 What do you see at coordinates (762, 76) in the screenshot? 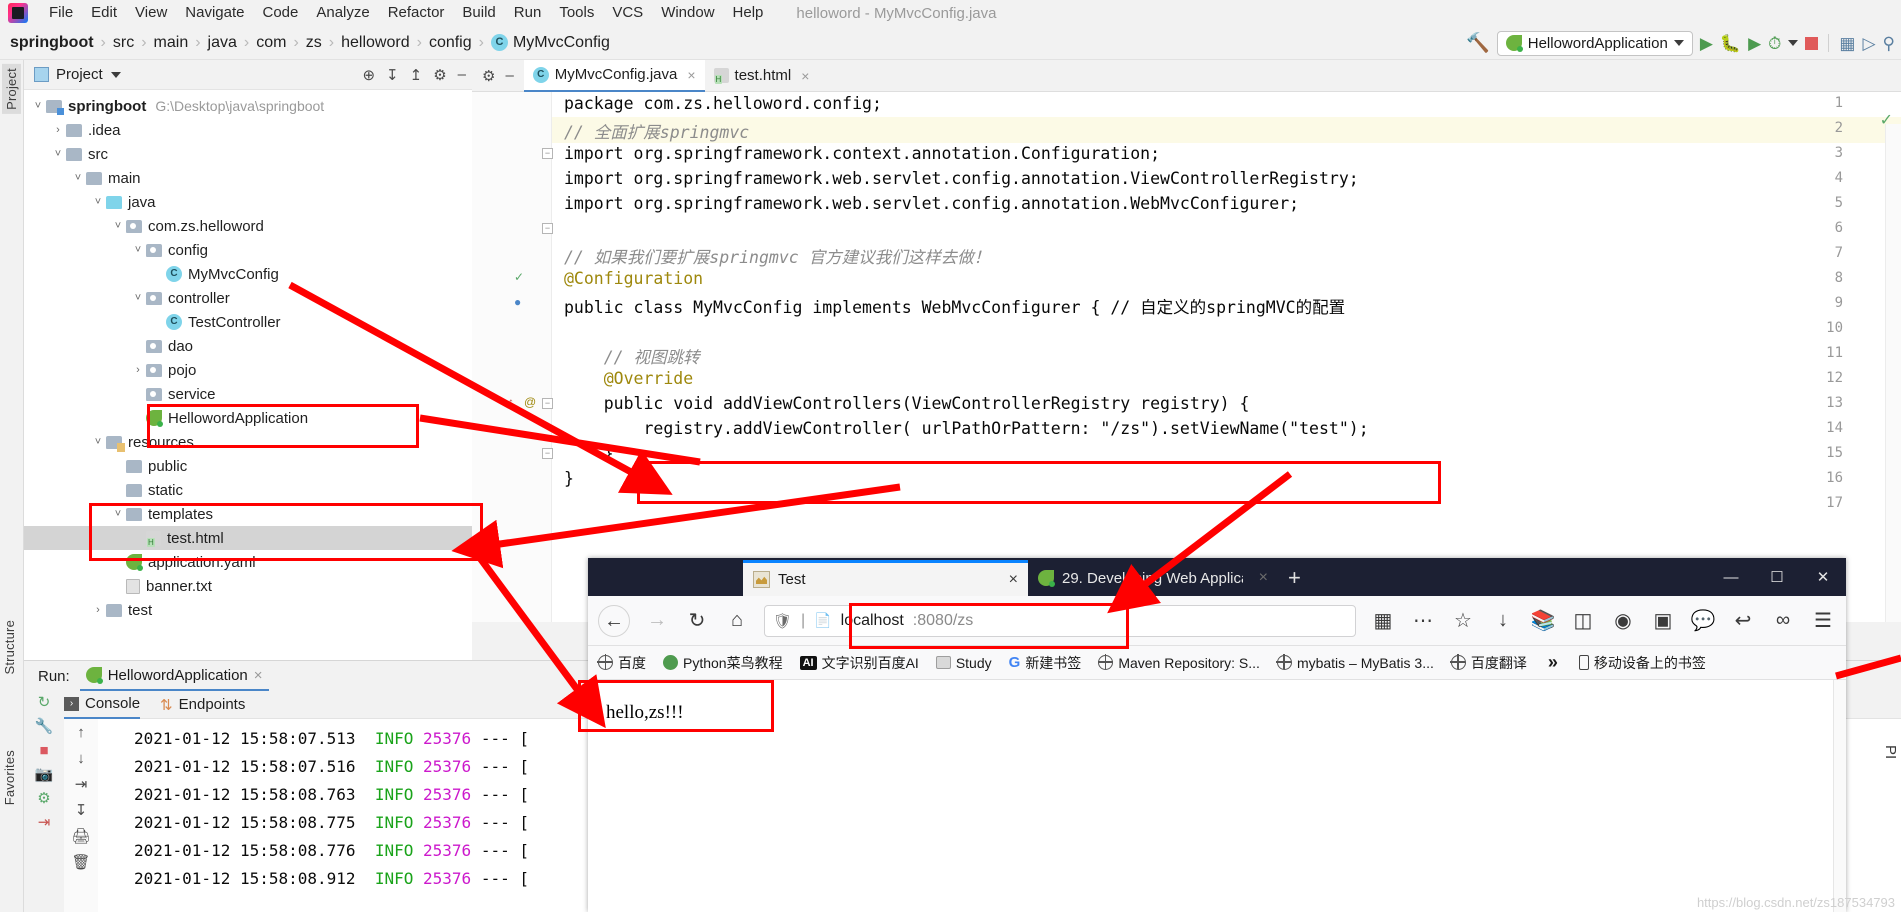
I see `tab-test-html: test.html ×` at bounding box center [762, 76].